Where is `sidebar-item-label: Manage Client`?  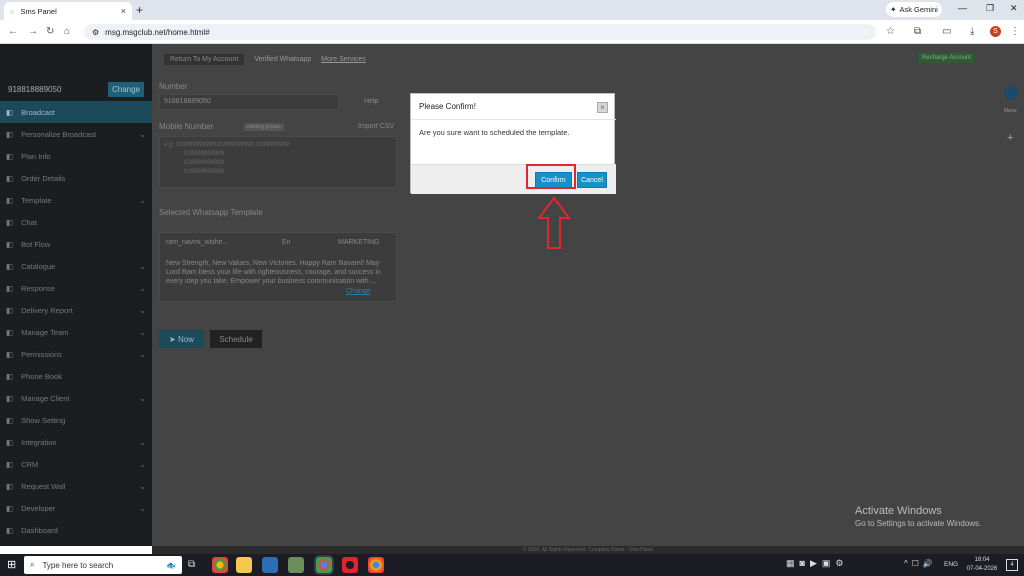
sidebar-item-label: Manage Client is located at coordinates (45, 398).